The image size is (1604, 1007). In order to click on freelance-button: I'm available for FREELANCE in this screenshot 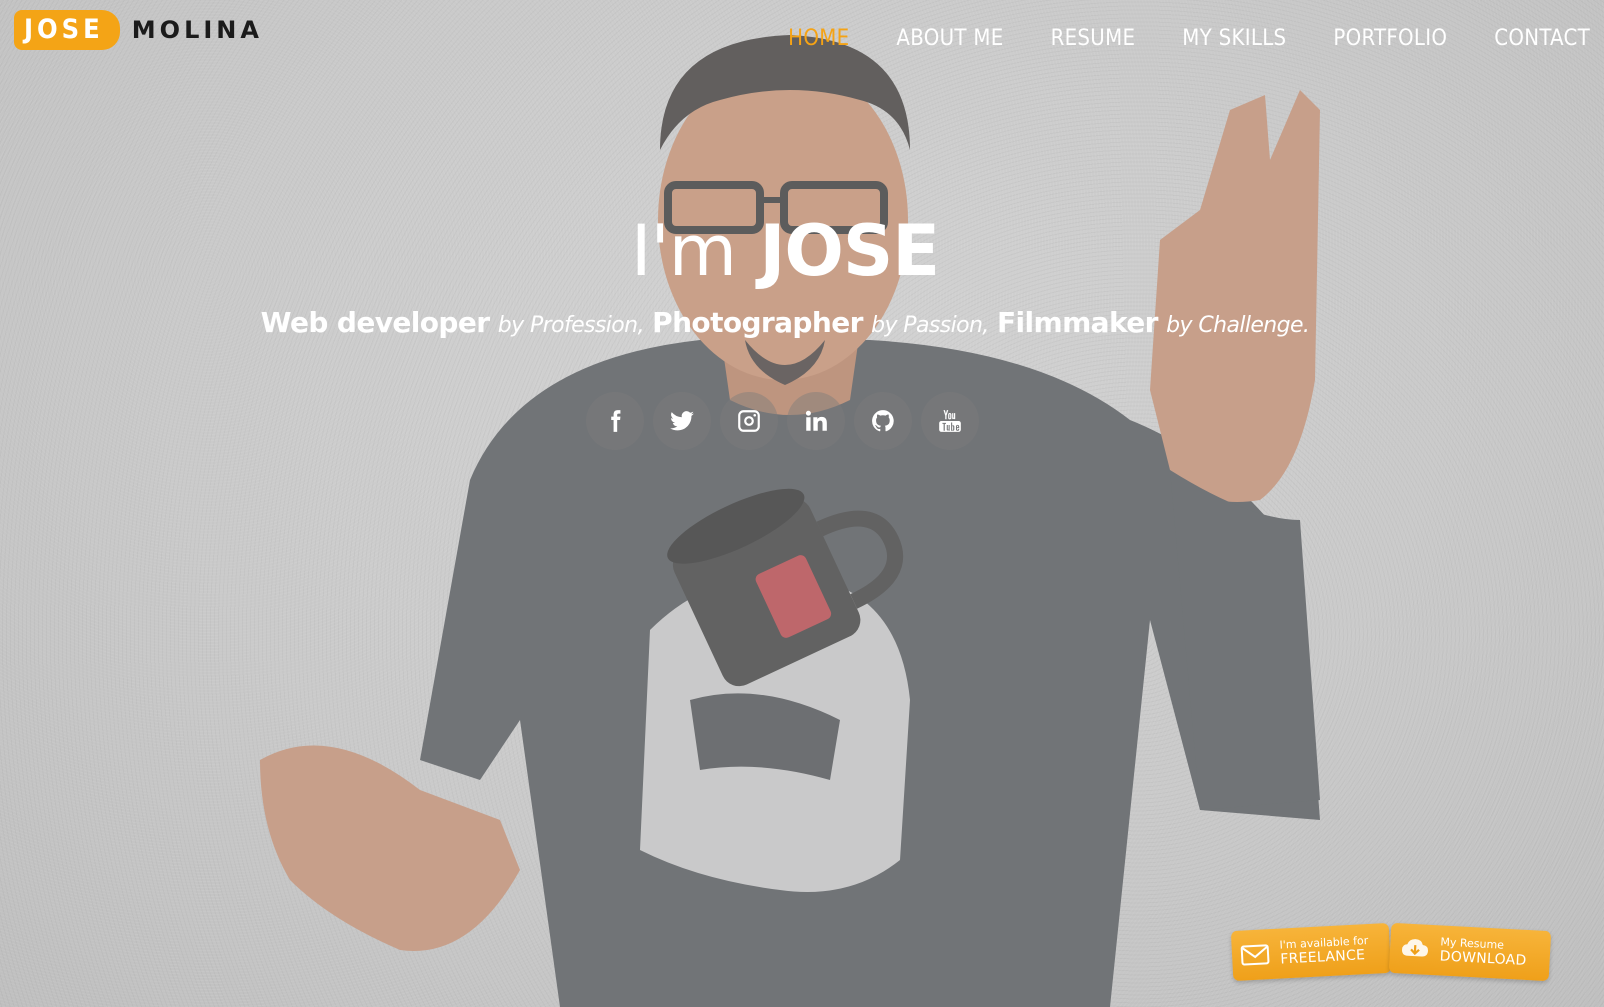, I will do `click(1311, 952)`.